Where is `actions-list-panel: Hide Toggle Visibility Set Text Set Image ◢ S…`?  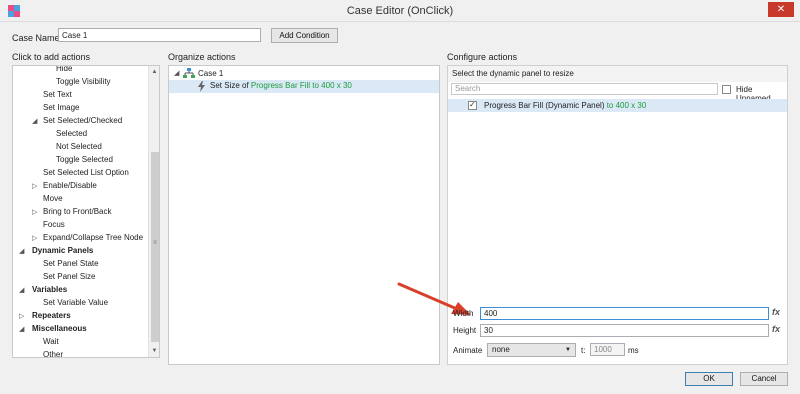
actions-list-panel: Hide Toggle Visibility Set Text Set Image ◢ S… is located at coordinates (86, 211).